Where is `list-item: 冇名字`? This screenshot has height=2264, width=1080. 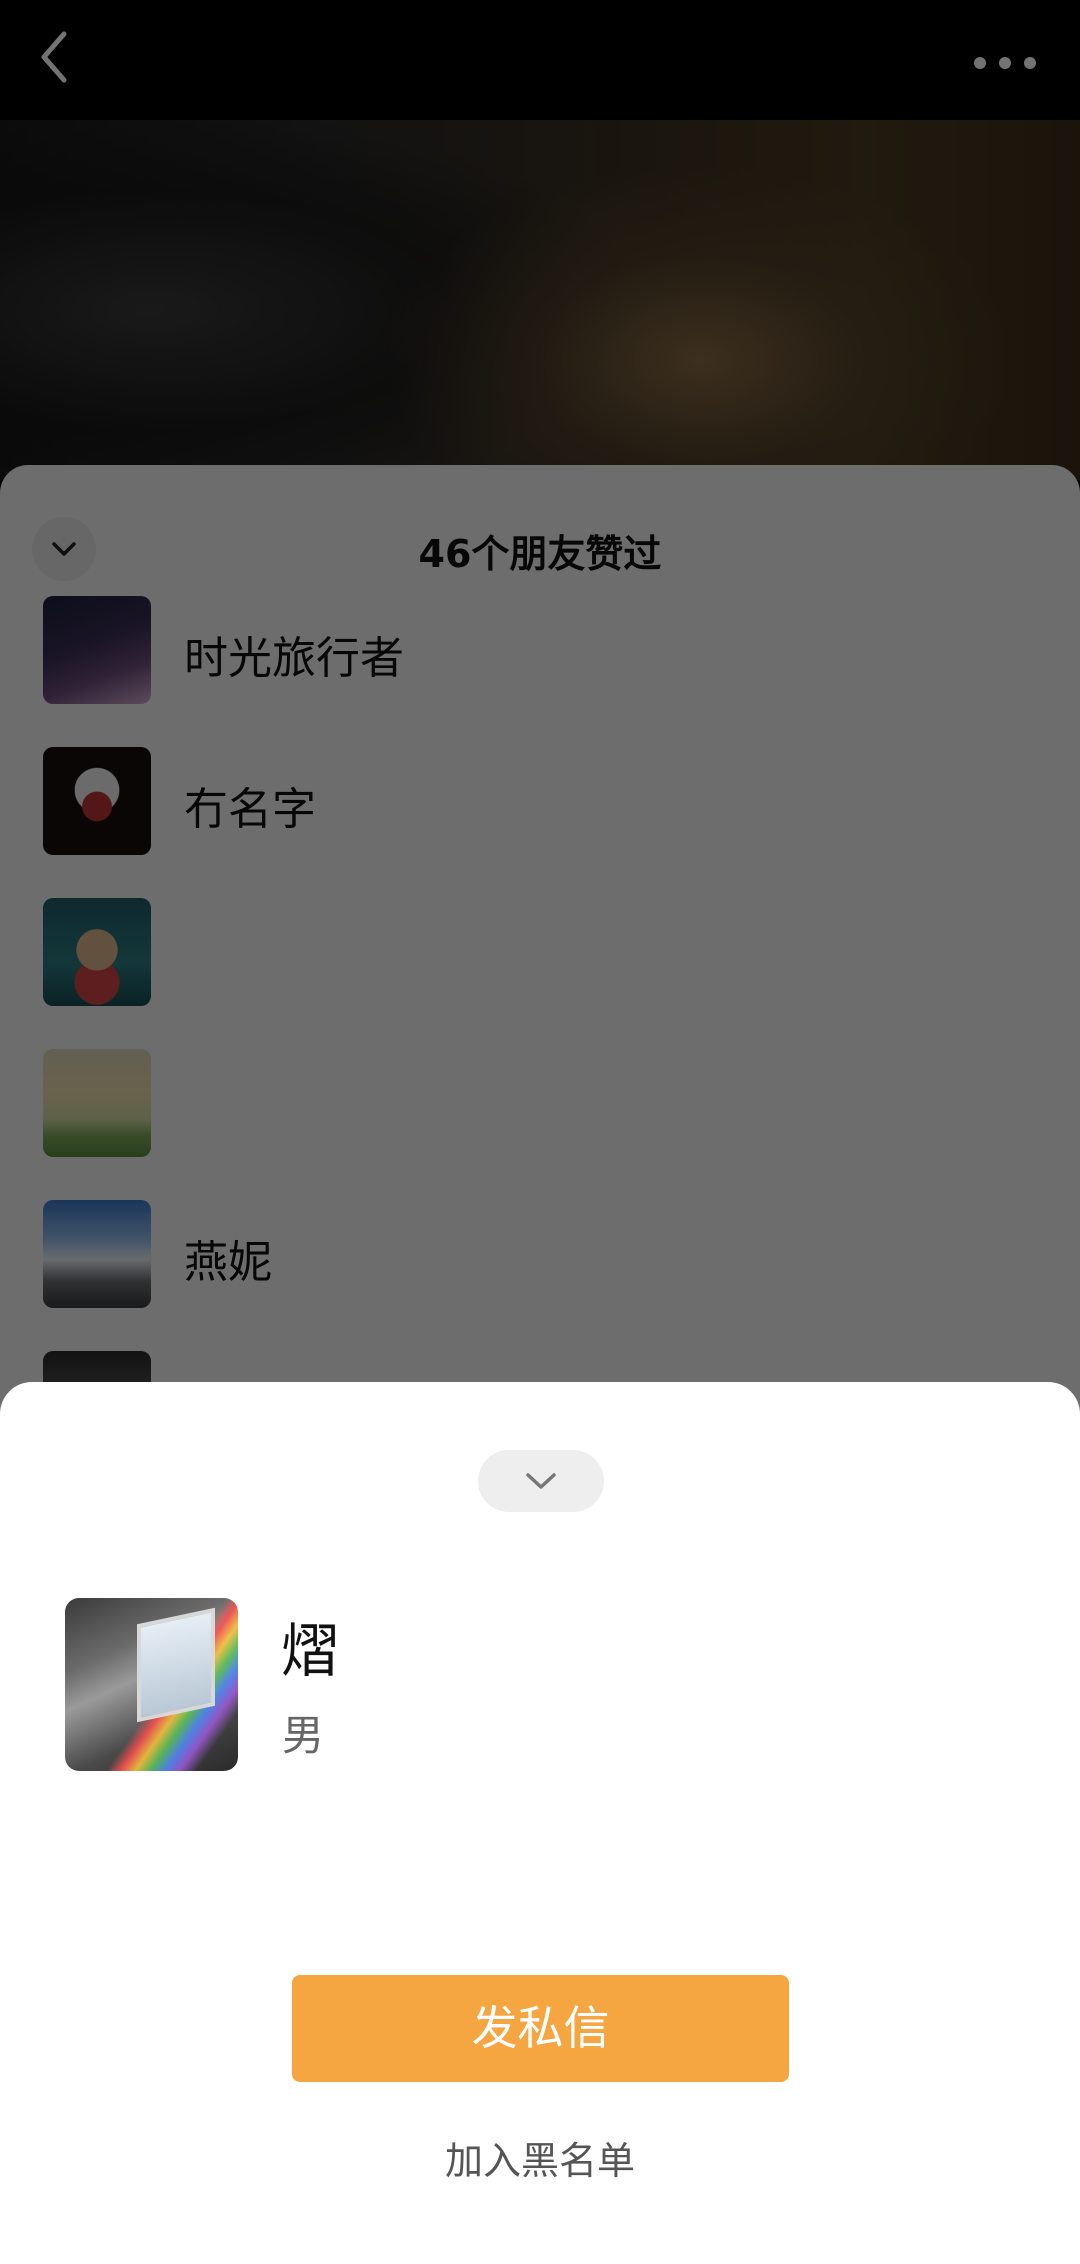
list-item: 冇名字 is located at coordinates (540, 802).